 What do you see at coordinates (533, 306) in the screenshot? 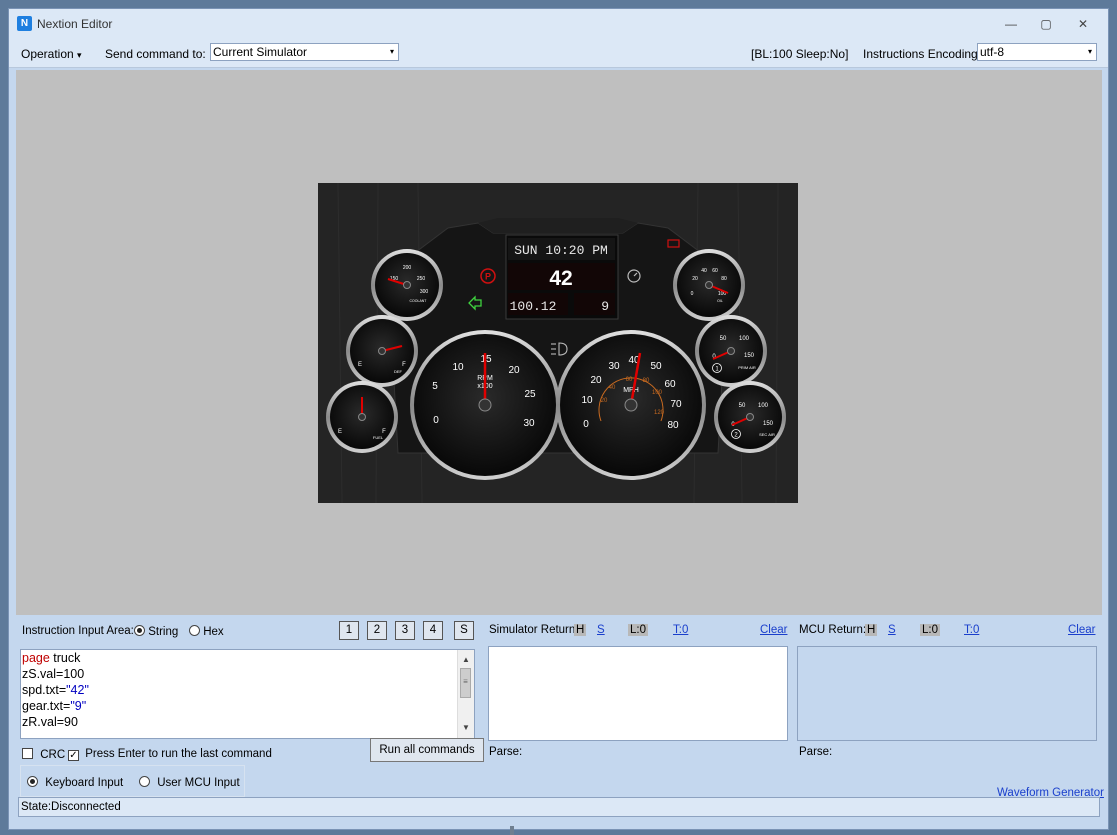
I see `dash-odometer: 100.12` at bounding box center [533, 306].